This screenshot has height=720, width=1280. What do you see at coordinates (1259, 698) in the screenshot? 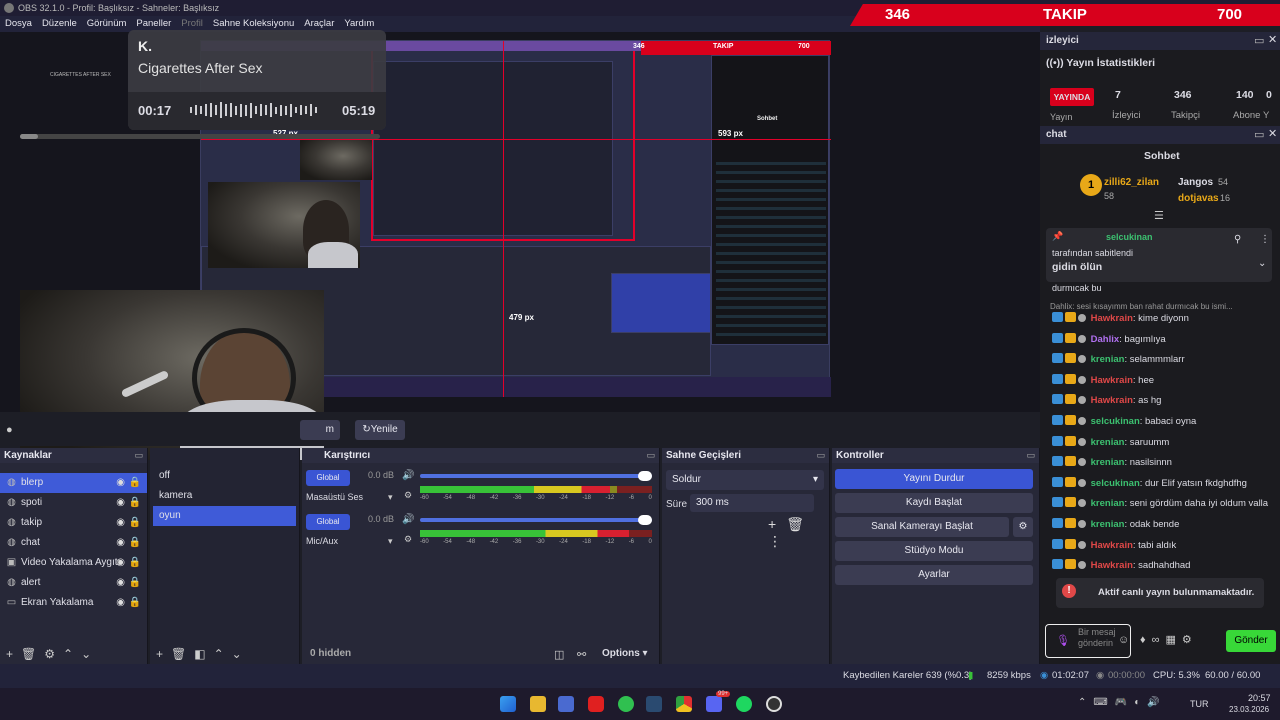
I see `clock-time: 20:57` at bounding box center [1259, 698].